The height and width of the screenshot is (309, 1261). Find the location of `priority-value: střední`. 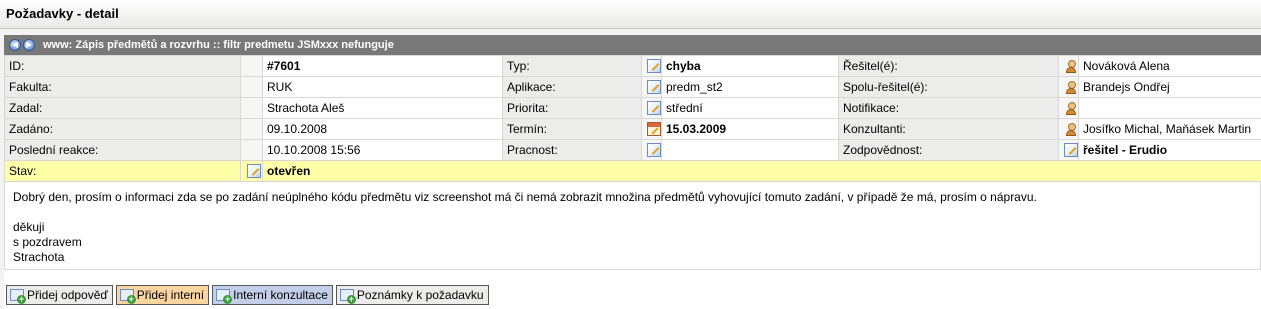

priority-value: střední is located at coordinates (750, 108).